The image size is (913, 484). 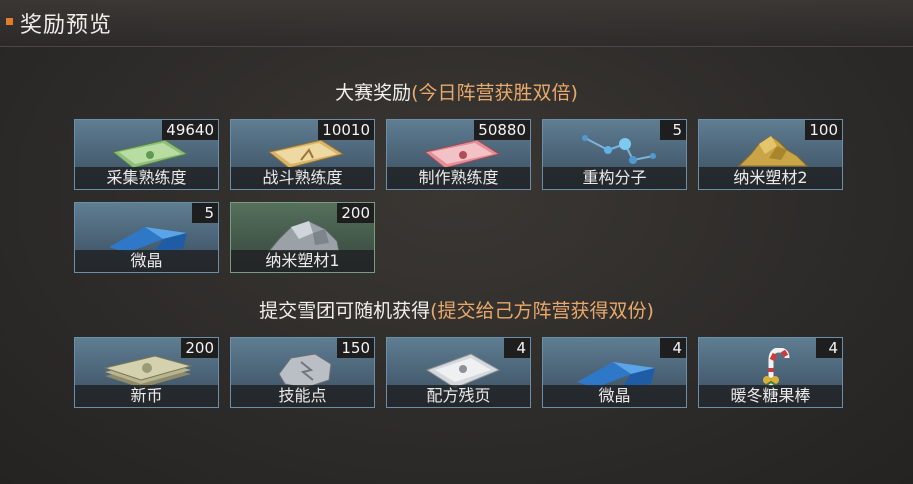 I want to click on candy-cane-icon, so click(x=776, y=367).